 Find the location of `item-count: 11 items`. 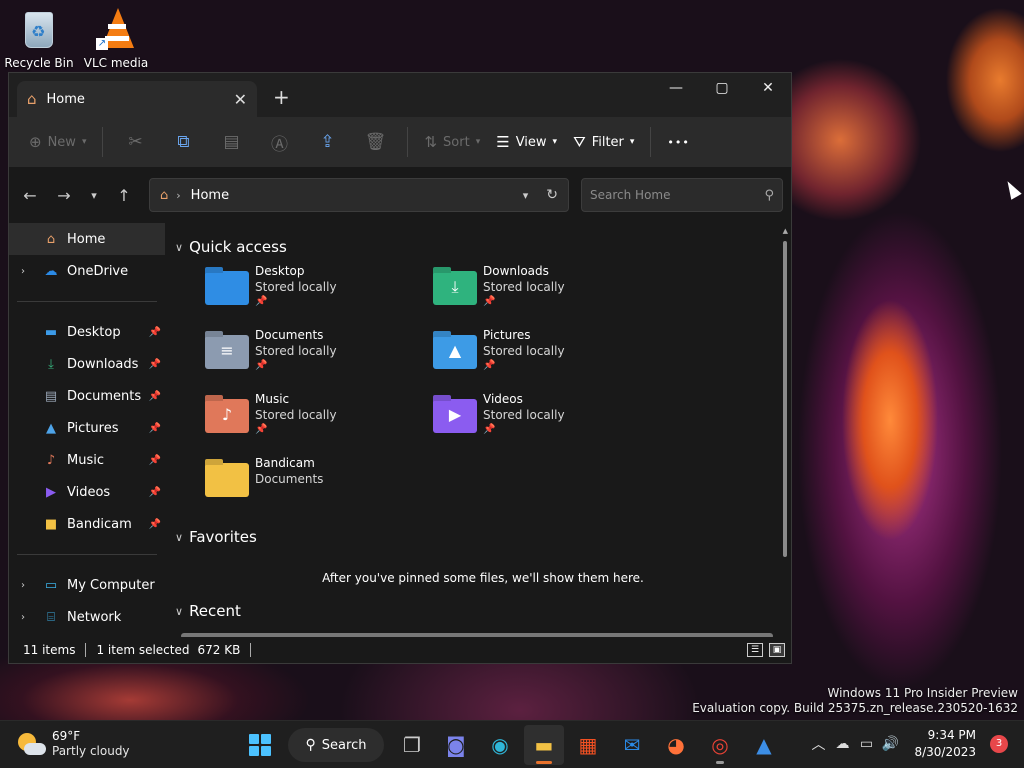

item-count: 11 items is located at coordinates (49, 650).